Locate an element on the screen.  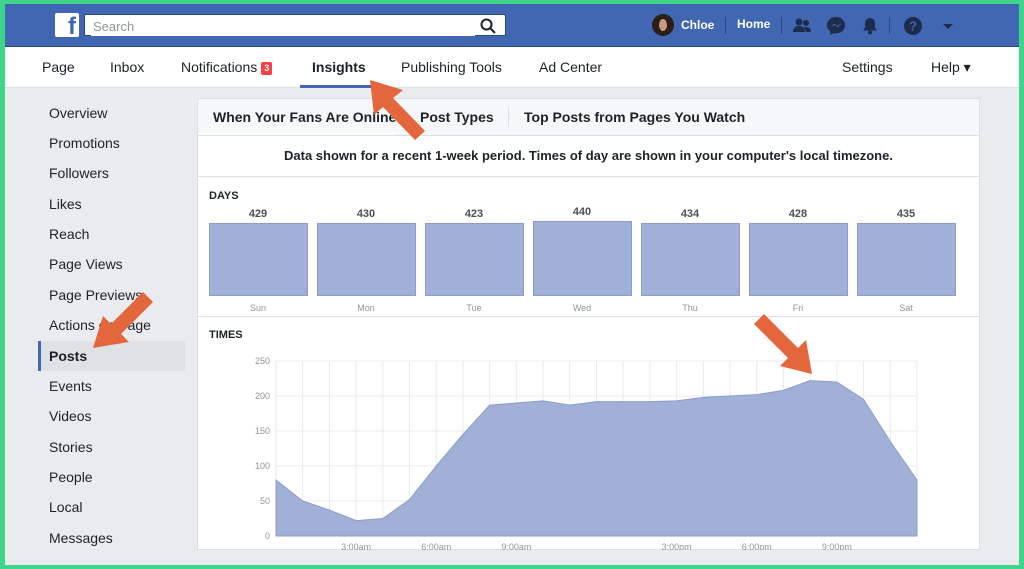
day-label: Sun is located at coordinates (257, 308).